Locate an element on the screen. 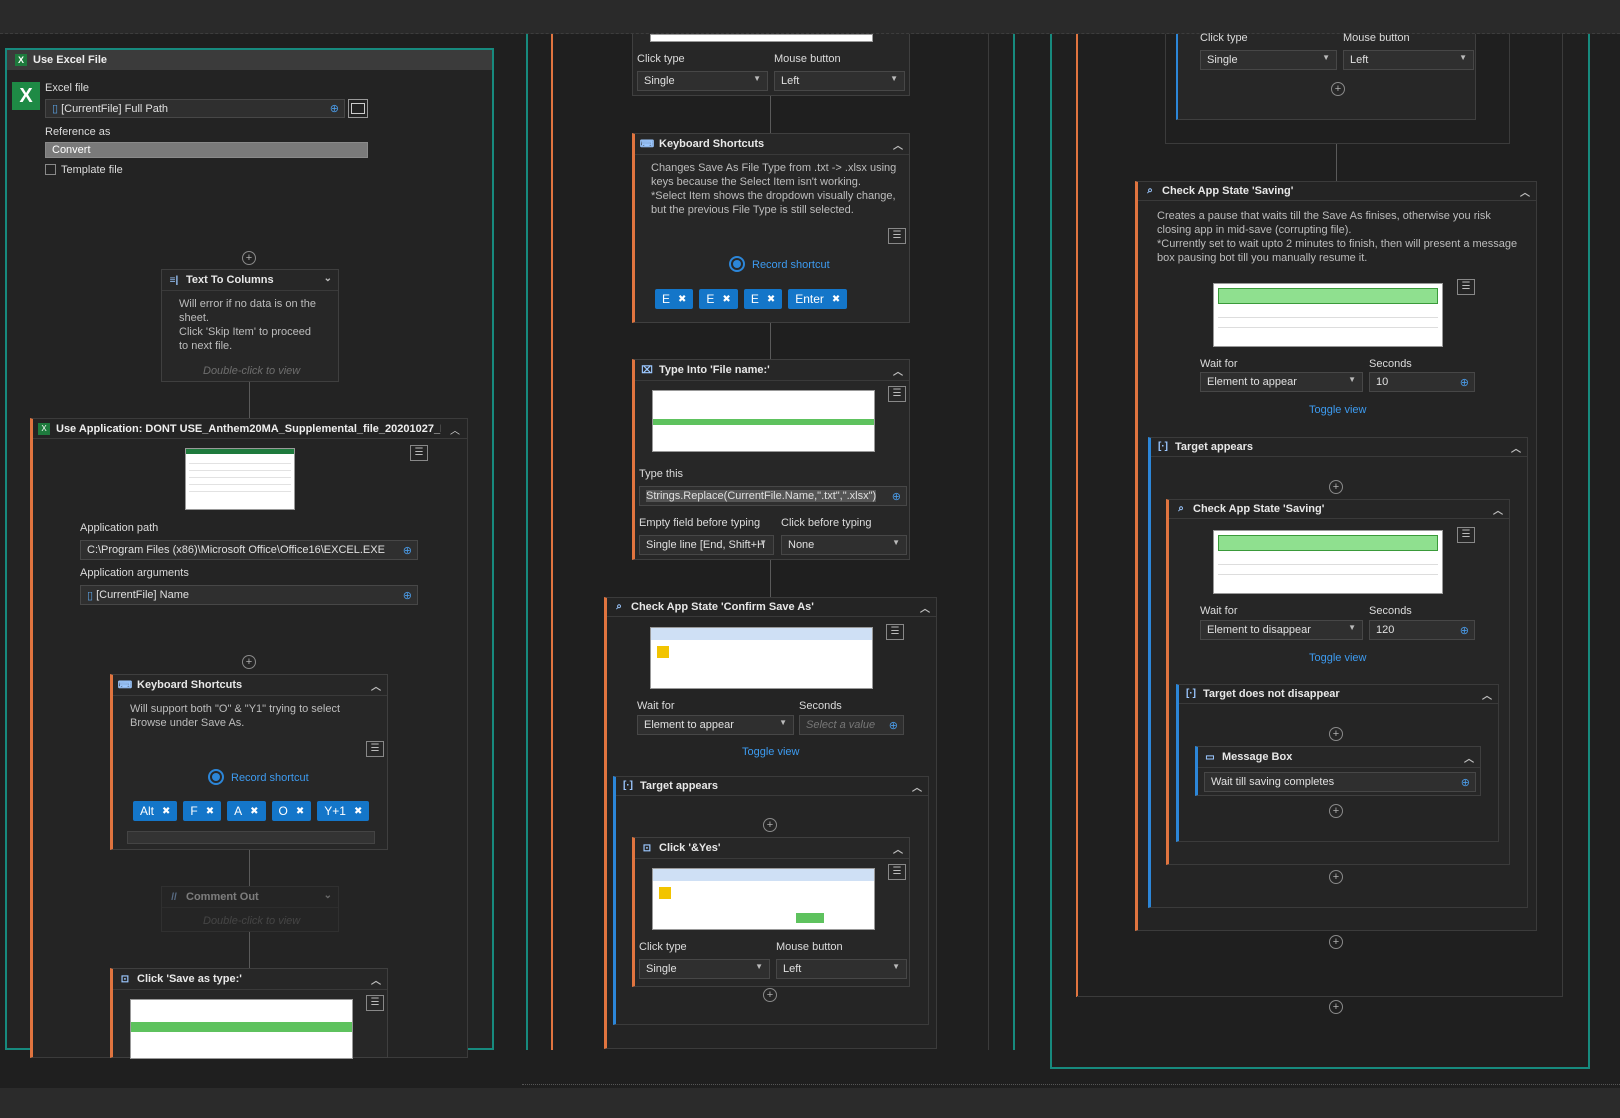  target-not-disappear-header: [·] Target does not disappear ︿ is located at coordinates (1338, 694).